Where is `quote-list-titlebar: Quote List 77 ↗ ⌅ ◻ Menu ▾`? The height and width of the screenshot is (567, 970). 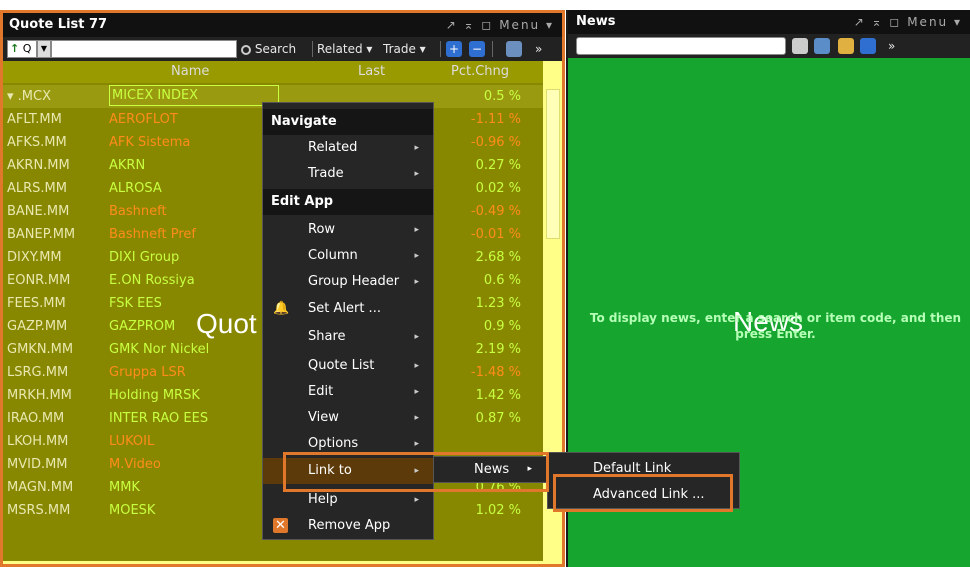 quote-list-titlebar: Quote List 77 ↗ ⌅ ◻ Menu ▾ is located at coordinates (282, 25).